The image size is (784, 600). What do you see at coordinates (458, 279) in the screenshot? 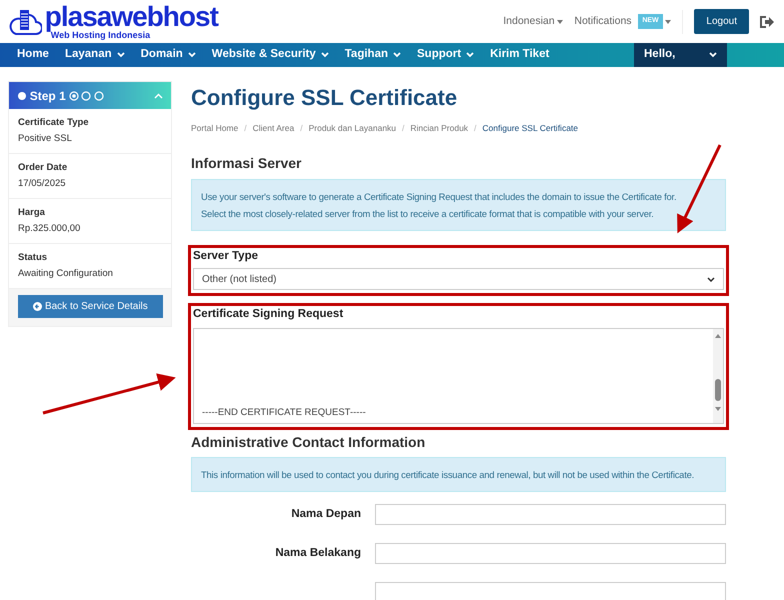
I see `server-type-select: Other (not listed)` at bounding box center [458, 279].